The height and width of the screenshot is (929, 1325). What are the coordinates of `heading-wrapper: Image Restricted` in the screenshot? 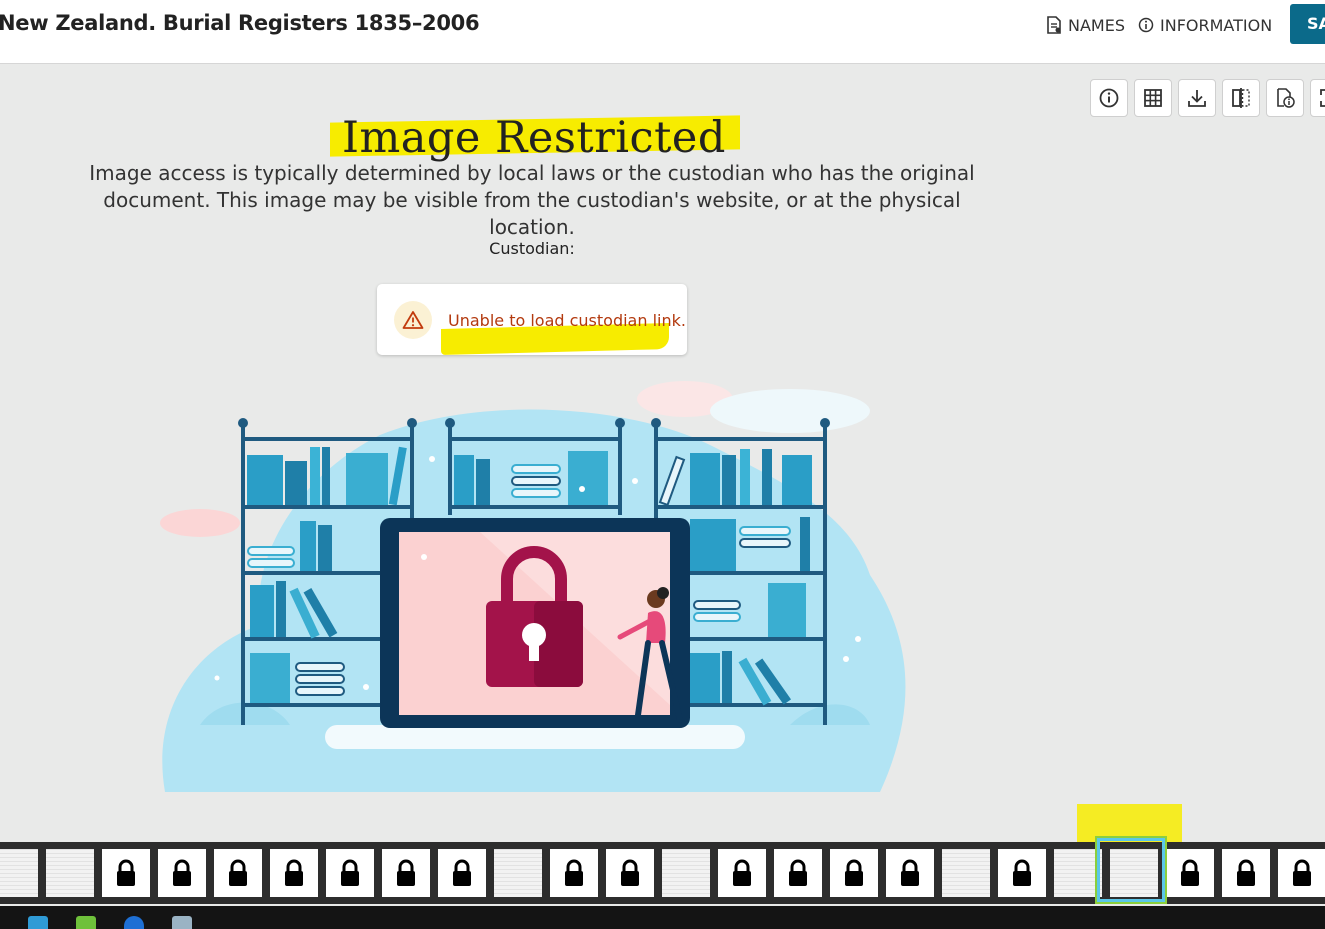 It's located at (536, 138).